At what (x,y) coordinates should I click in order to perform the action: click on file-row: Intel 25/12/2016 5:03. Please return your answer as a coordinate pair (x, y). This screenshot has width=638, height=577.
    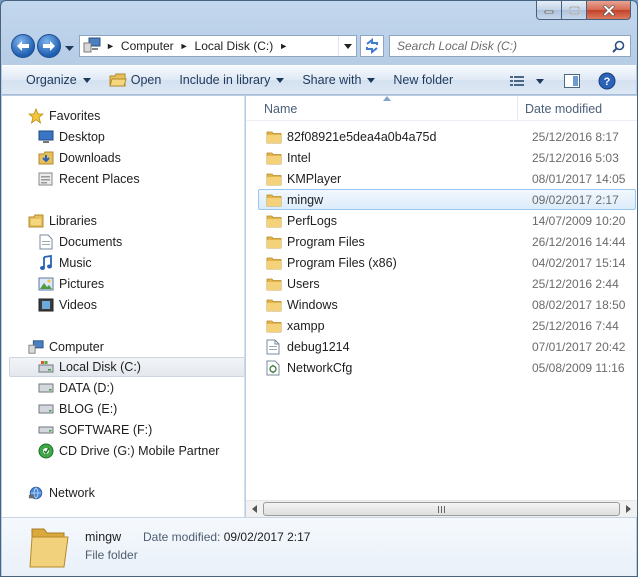
    Looking at the image, I should click on (447, 157).